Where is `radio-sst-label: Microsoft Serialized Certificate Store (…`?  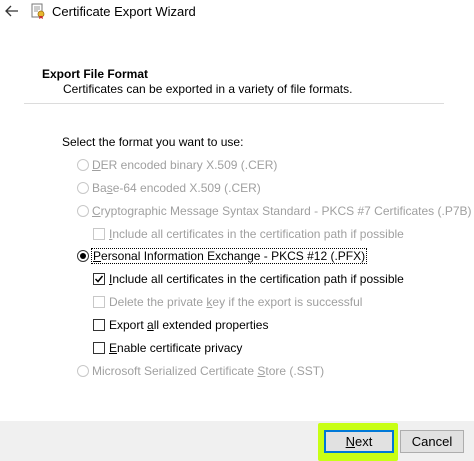 radio-sst-label: Microsoft Serialized Certificate Store (… is located at coordinates (208, 371).